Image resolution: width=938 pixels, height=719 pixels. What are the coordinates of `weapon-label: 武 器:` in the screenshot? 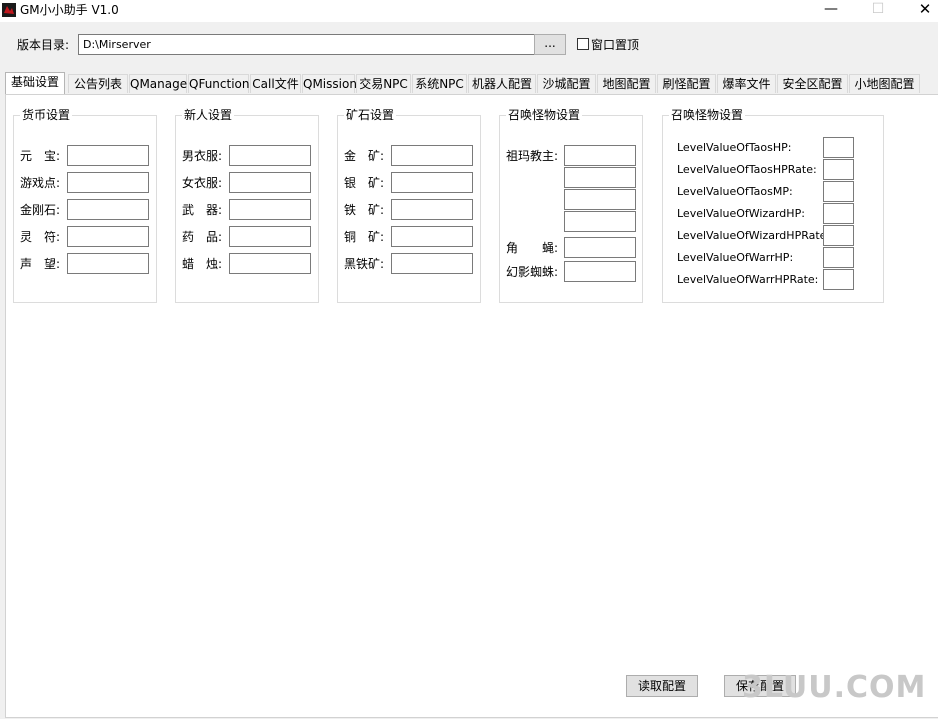 It's located at (202, 210).